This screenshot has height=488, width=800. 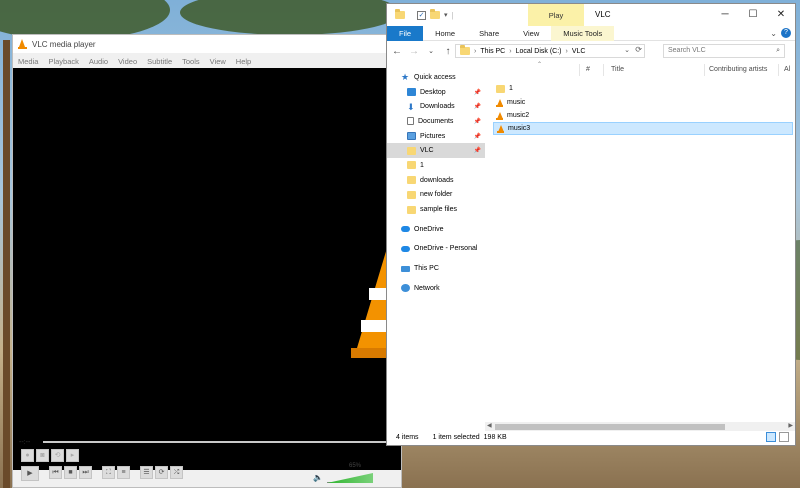 I want to click on cloud-icon, so click(x=405, y=248).